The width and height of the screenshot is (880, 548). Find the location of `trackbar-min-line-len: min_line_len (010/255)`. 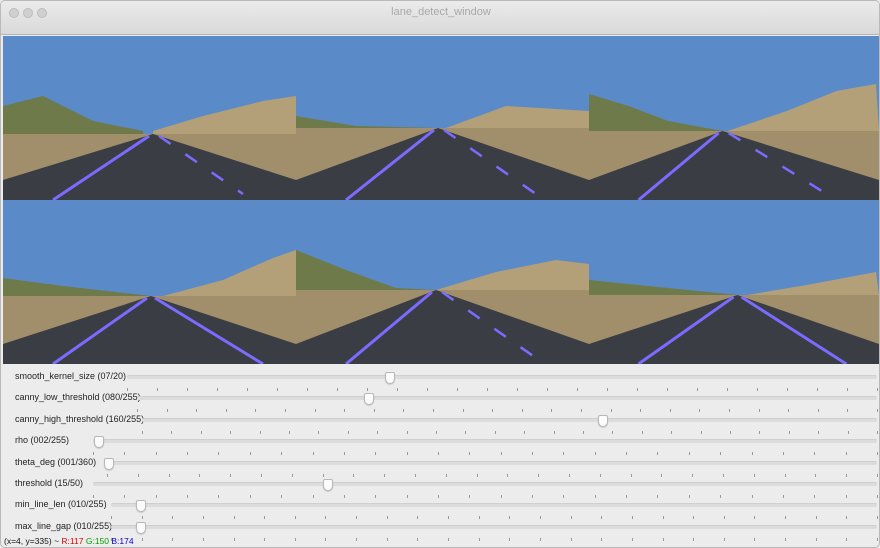

trackbar-min-line-len: min_line_len (010/255) is located at coordinates (440, 506).